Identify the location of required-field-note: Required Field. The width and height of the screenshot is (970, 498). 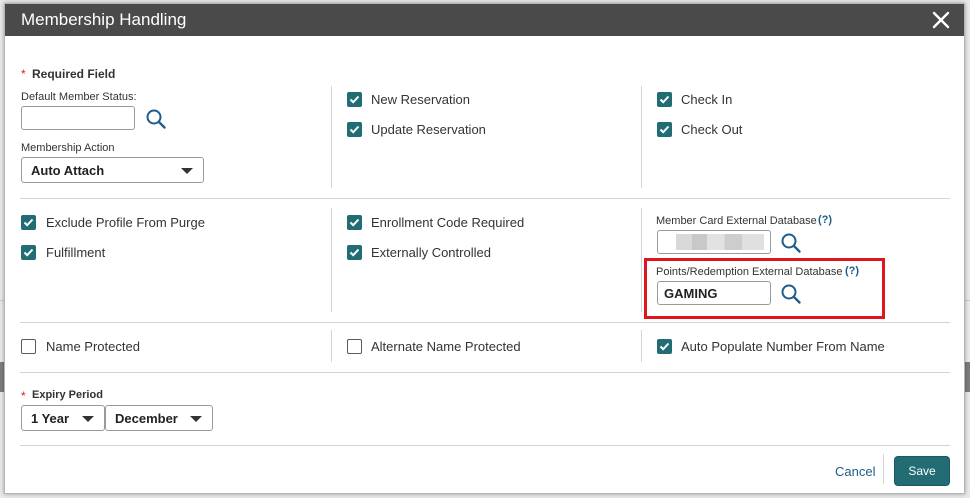
(74, 74).